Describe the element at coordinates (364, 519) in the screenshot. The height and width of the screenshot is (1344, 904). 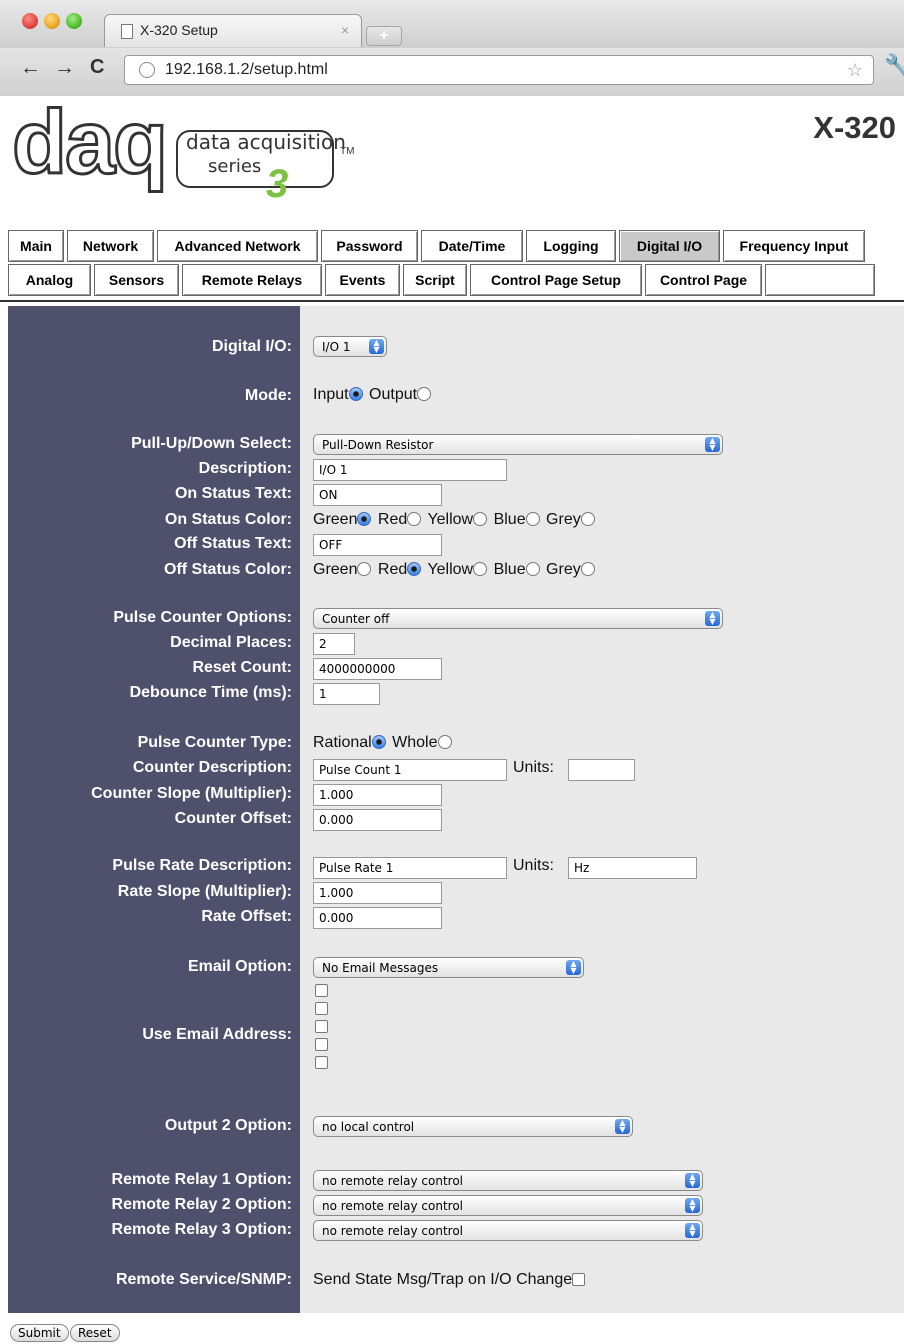
I see `on-green-radio` at that location.